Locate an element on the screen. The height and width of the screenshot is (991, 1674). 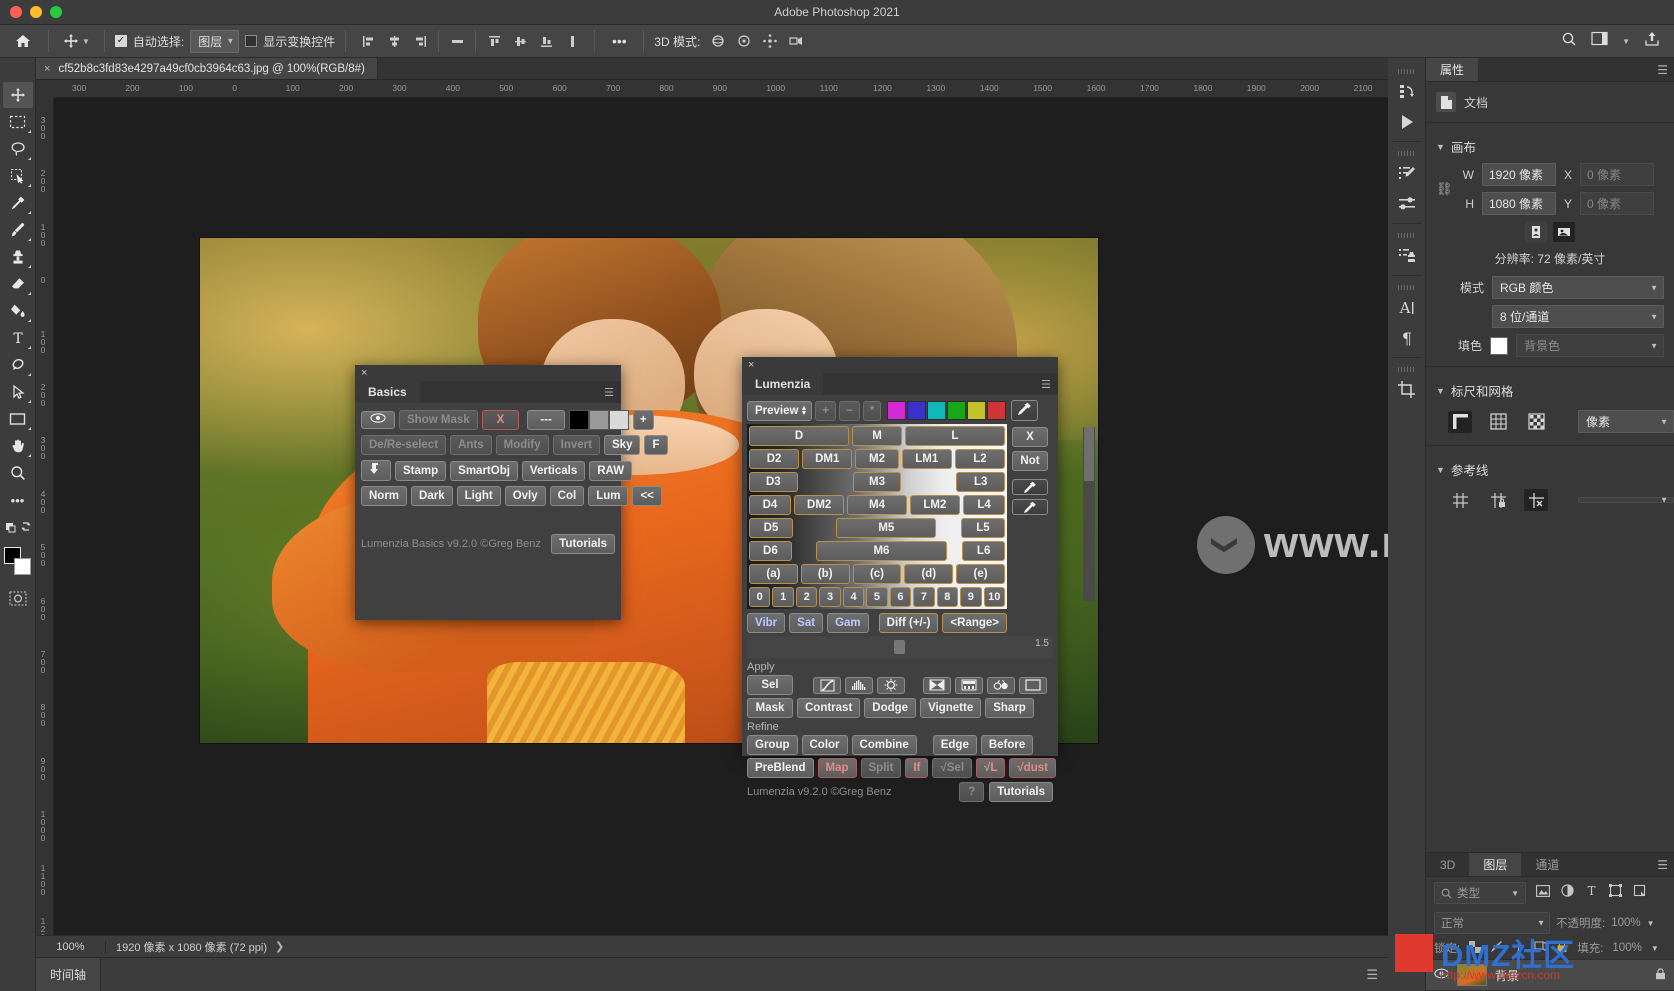
dash-button: --- is located at coordinates (546, 420).